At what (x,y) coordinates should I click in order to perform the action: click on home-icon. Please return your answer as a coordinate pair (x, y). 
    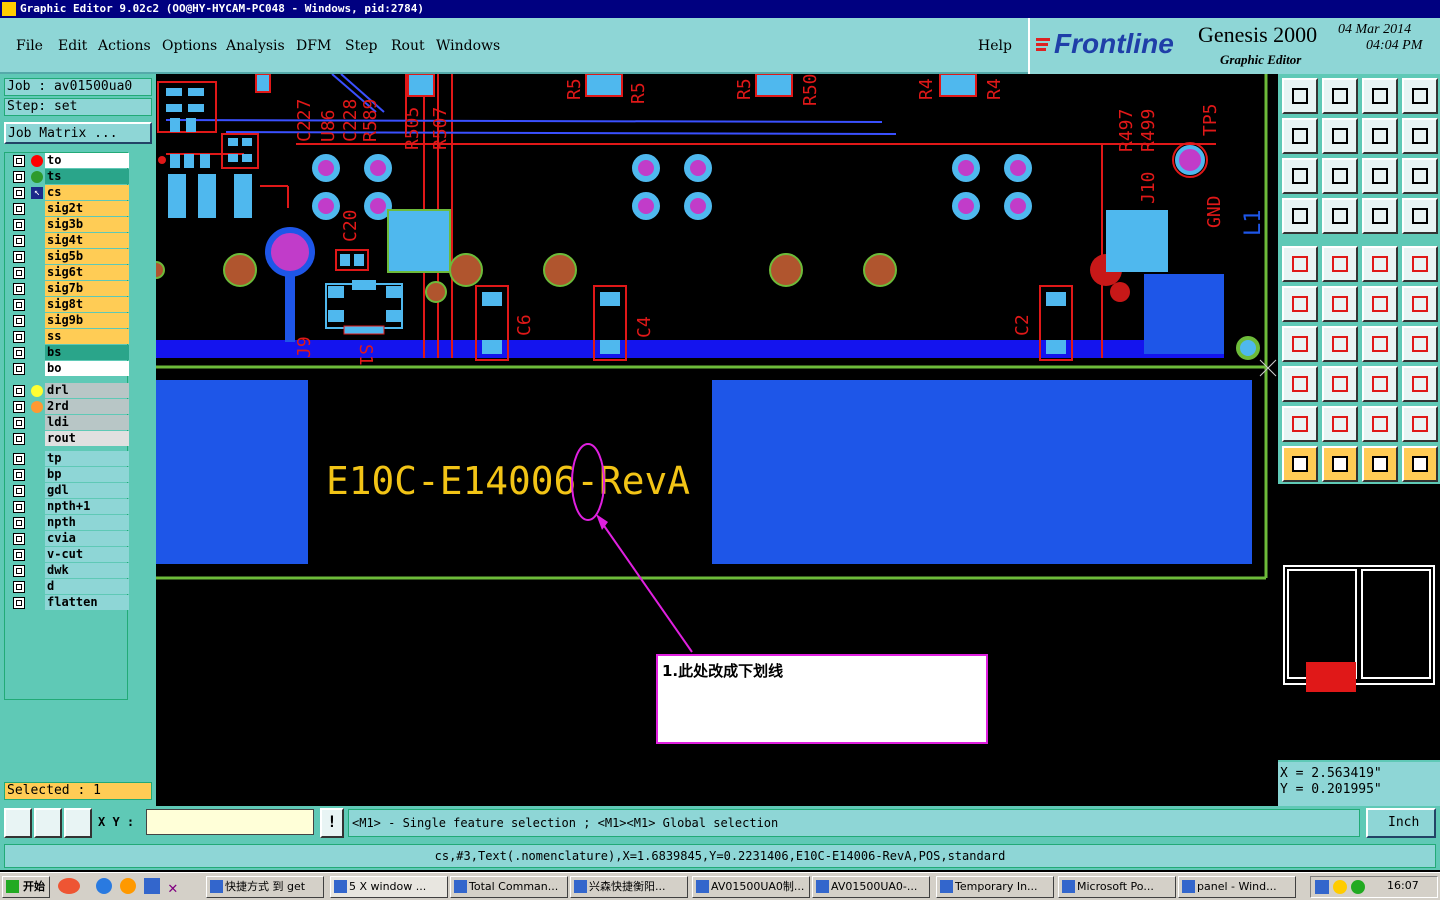
    Looking at the image, I should click on (1300, 96).